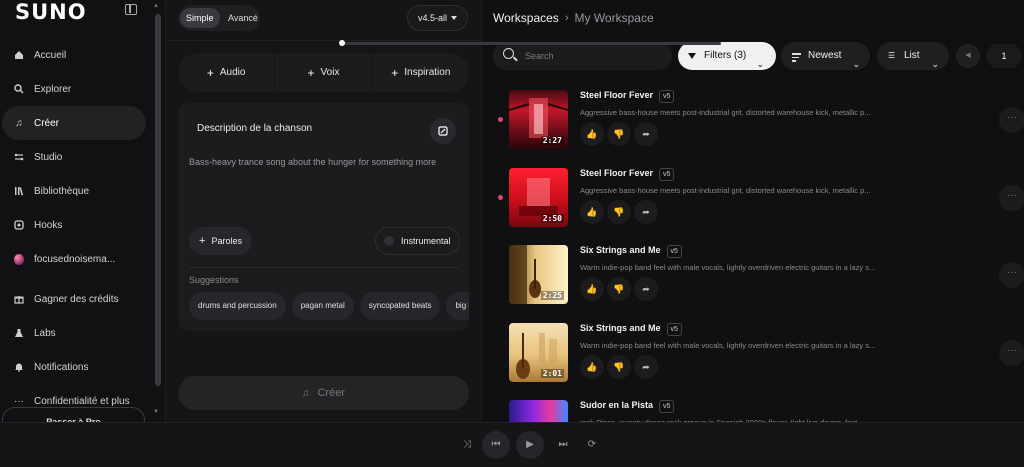 This screenshot has height=467, width=1024. Describe the element at coordinates (237, 306) in the screenshot. I see `suggestion-chip: drums and percussion` at that location.